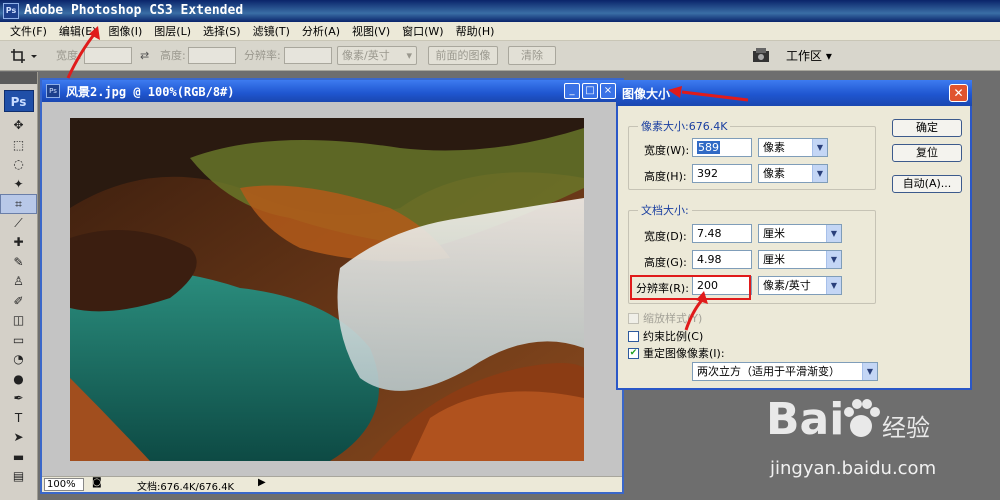 The width and height of the screenshot is (1000, 500). I want to click on zoom-field: 100%, so click(64, 484).